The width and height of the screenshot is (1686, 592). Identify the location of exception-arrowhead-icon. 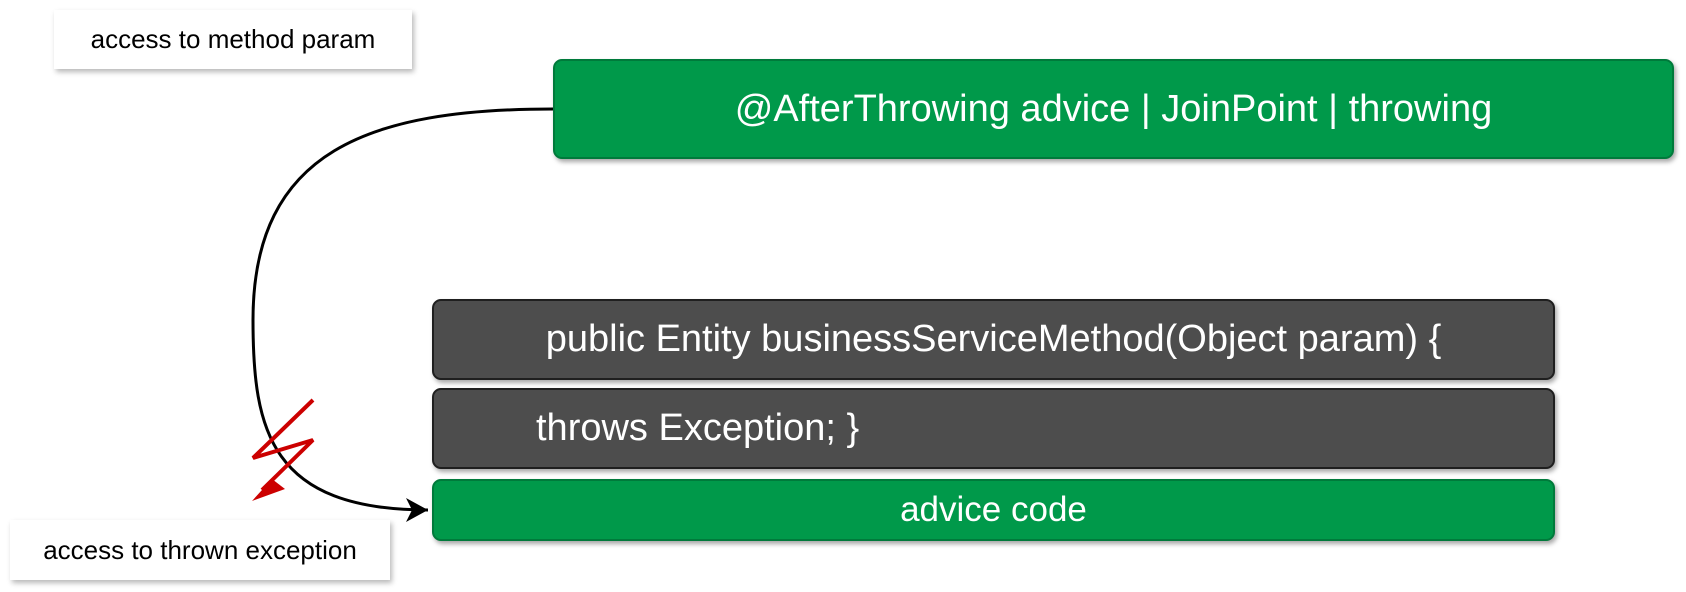
(268, 490).